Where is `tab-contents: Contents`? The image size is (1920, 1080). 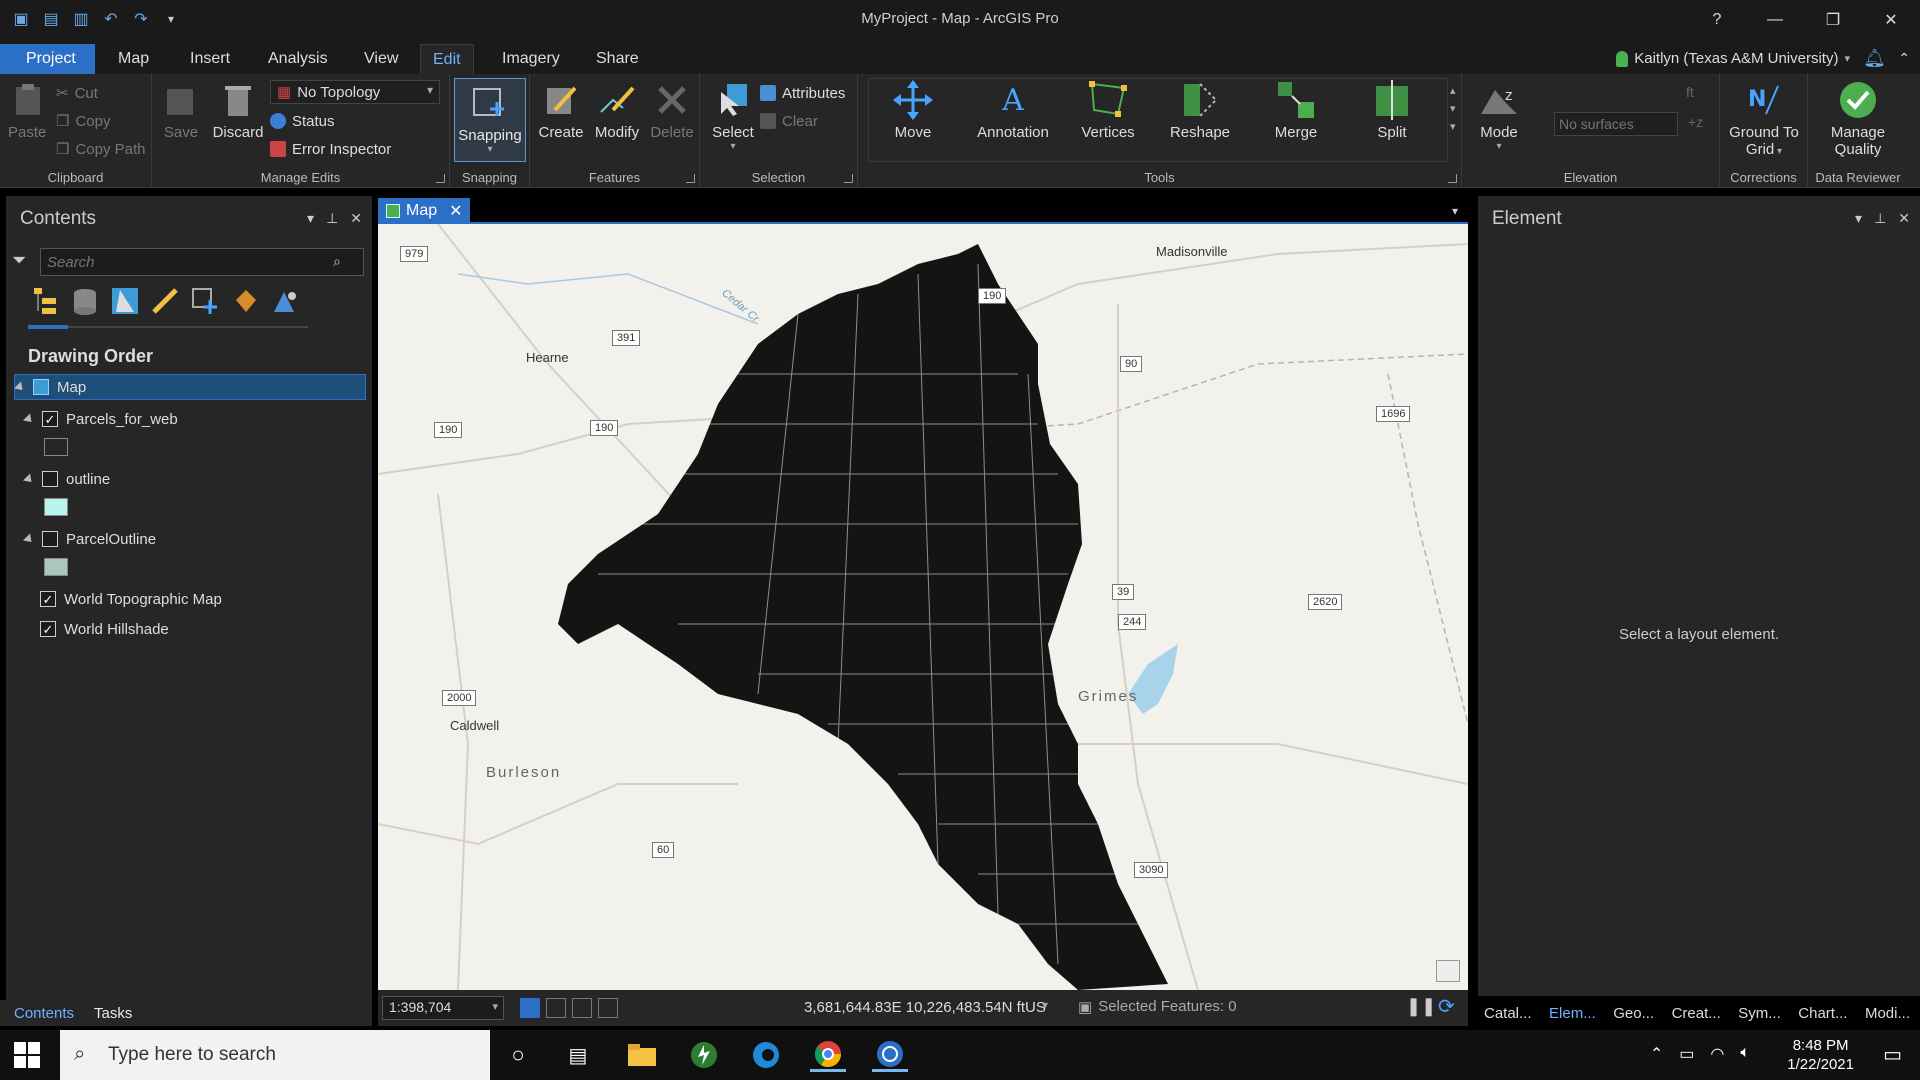 tab-contents: Contents is located at coordinates (44, 1013).